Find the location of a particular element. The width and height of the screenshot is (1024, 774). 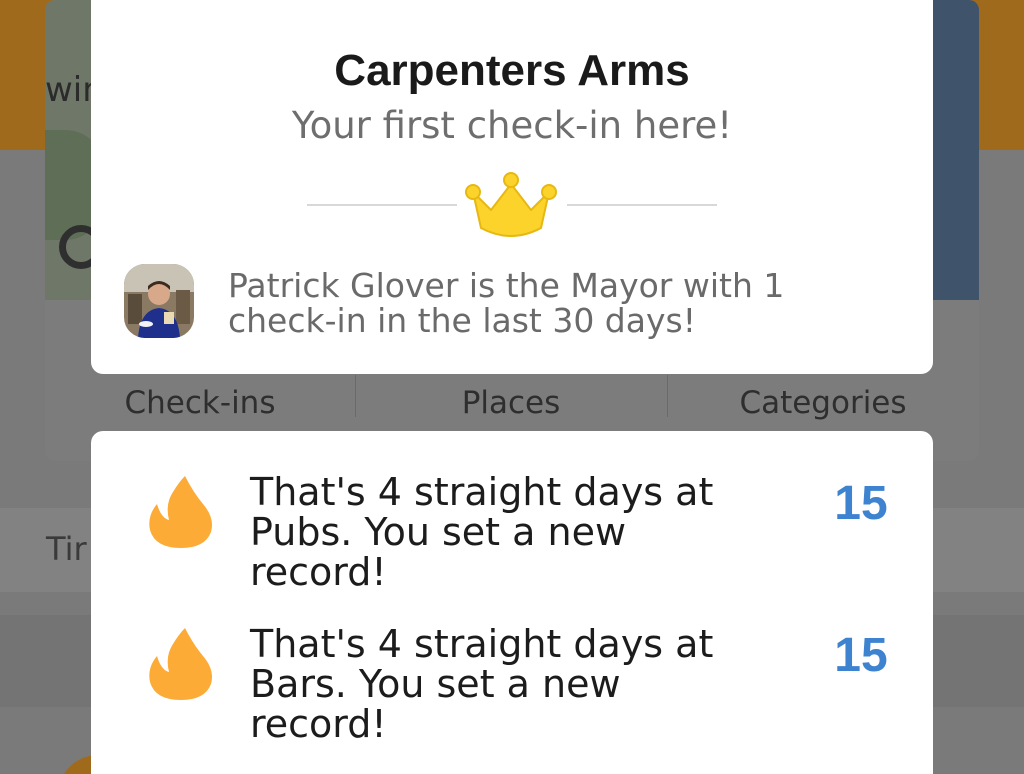

mayor-avatar is located at coordinates (159, 301).